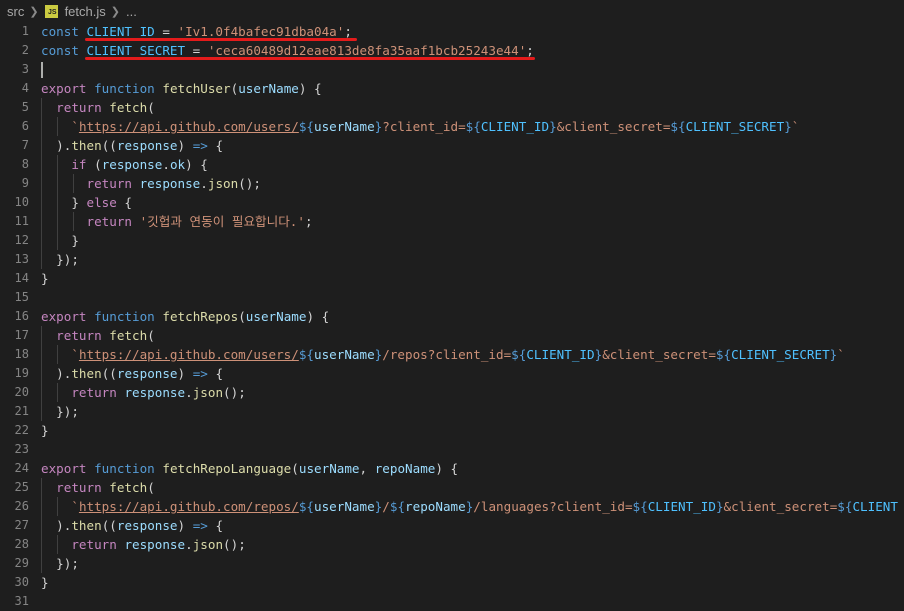 The height and width of the screenshot is (611, 904). Describe the element at coordinates (386, 506) in the screenshot. I see `code-token: /` at that location.